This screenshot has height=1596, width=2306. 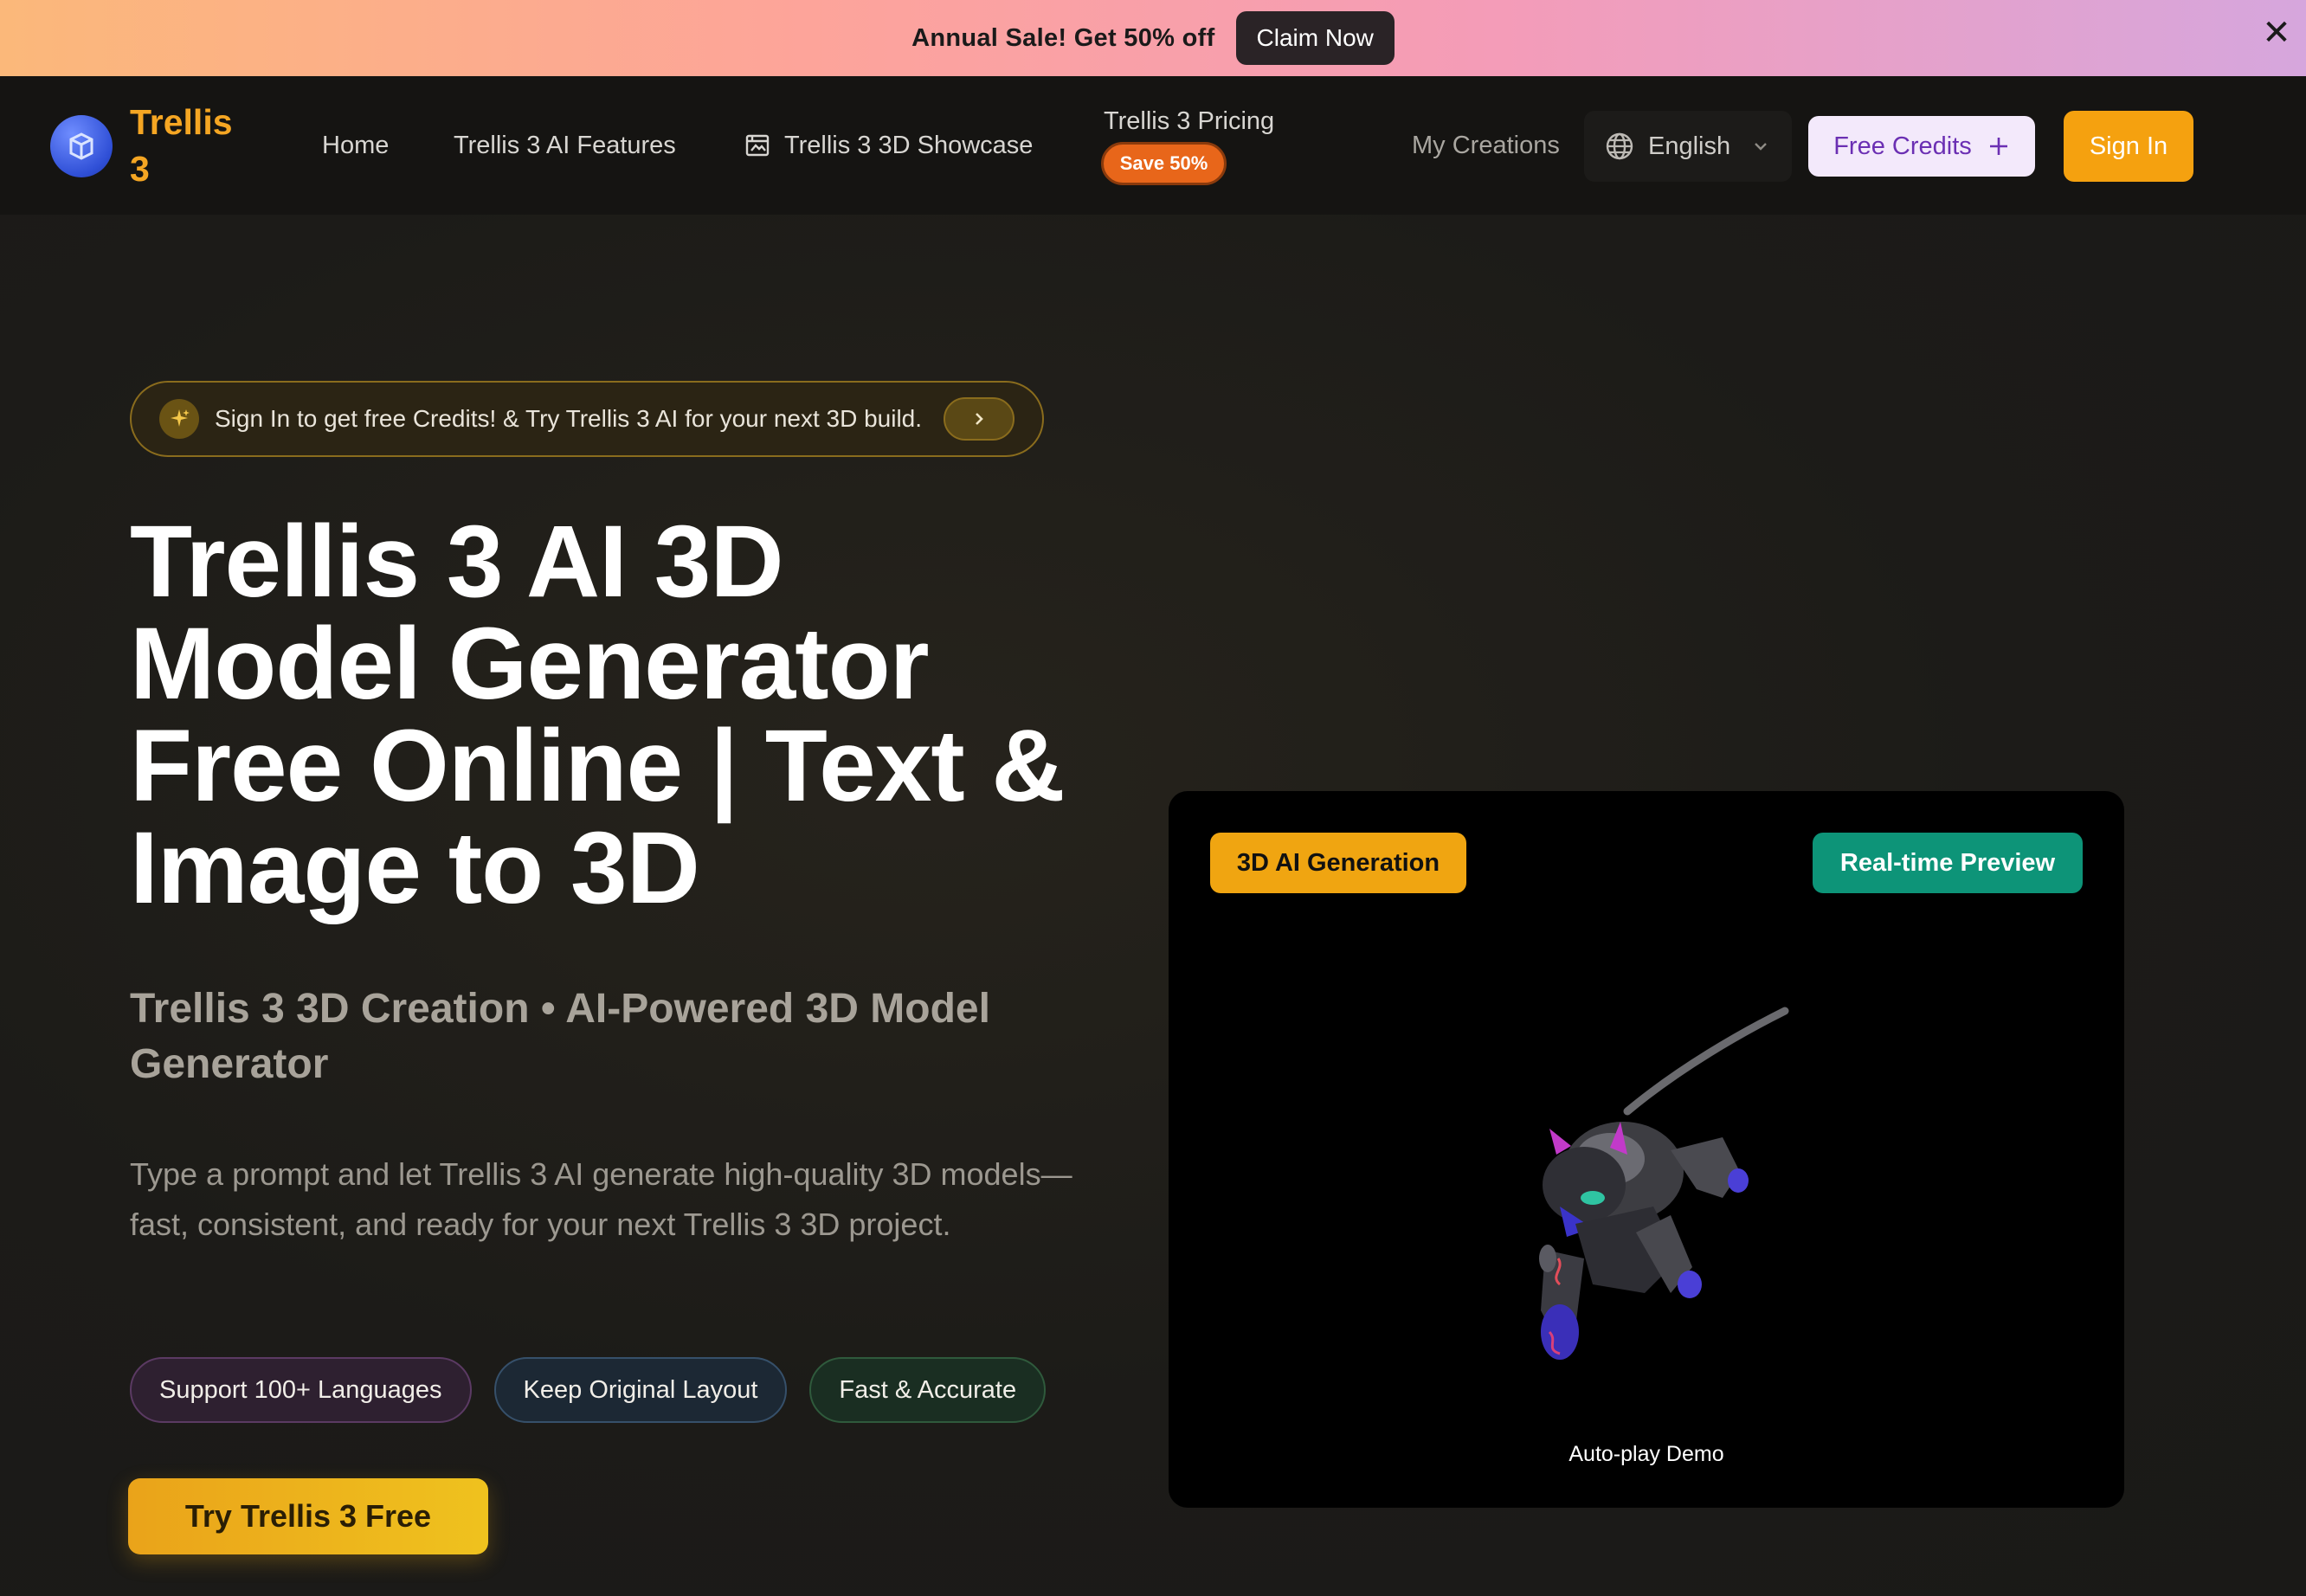 What do you see at coordinates (1948, 863) in the screenshot?
I see `realtime-preview-badge: Real-time Preview` at bounding box center [1948, 863].